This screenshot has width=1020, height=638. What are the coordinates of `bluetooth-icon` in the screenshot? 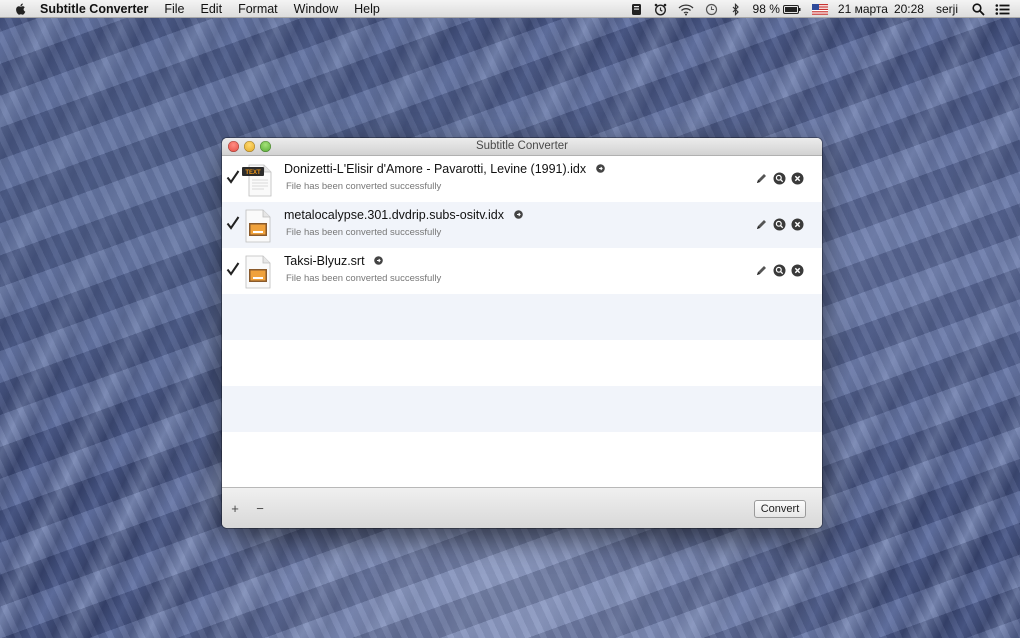 It's located at (735, 9).